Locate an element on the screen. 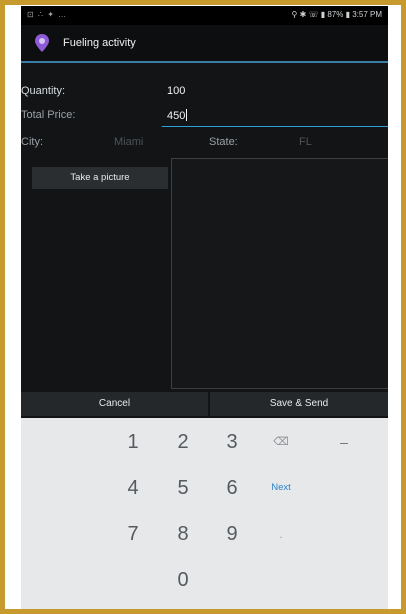  text-cursor is located at coordinates (187, 115).